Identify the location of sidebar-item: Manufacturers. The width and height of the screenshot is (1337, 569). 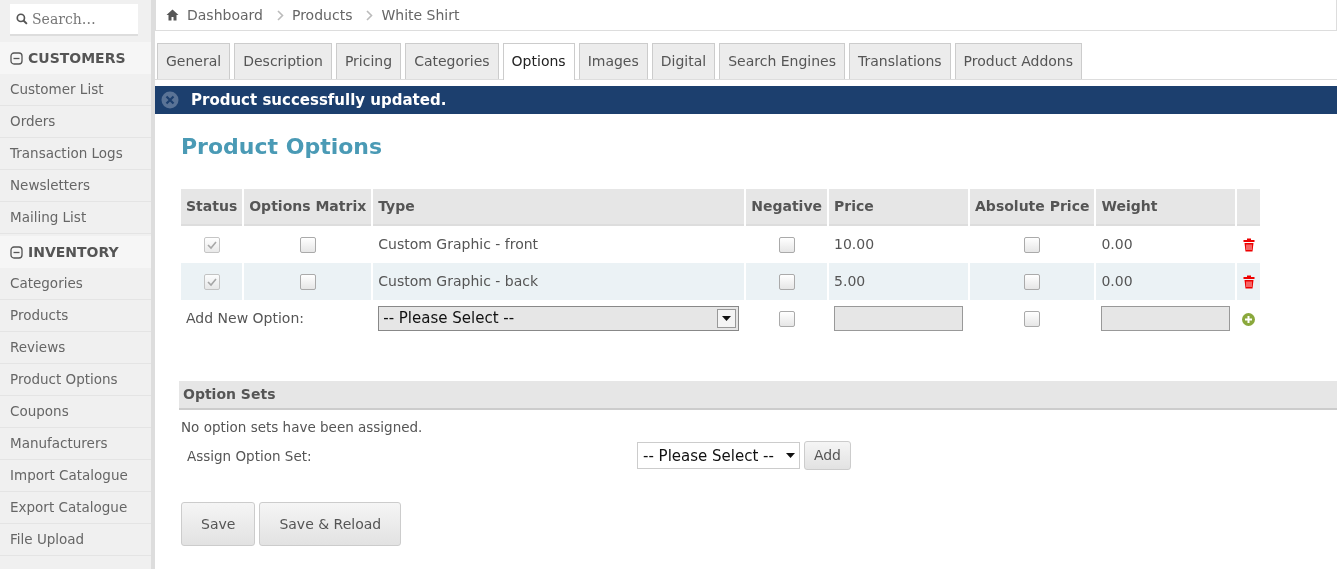
(75, 444).